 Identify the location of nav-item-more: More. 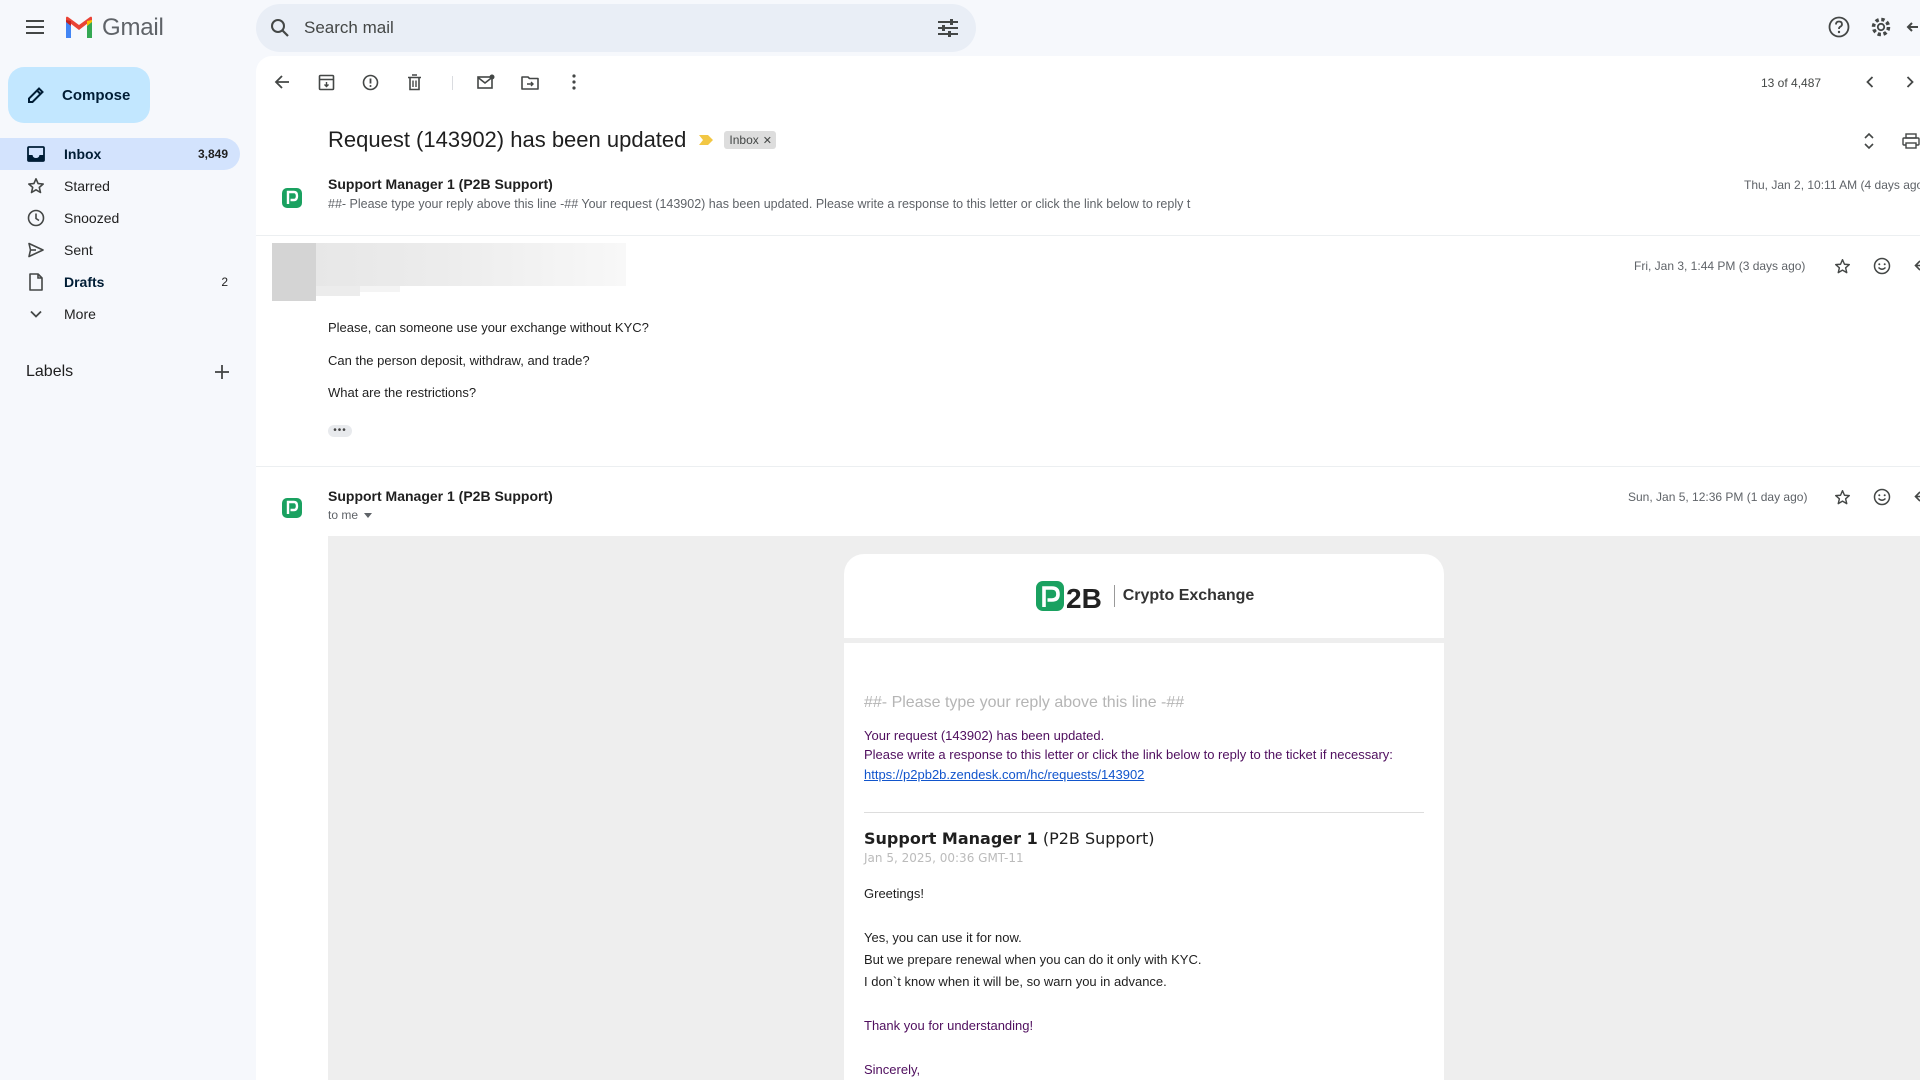
(120, 314).